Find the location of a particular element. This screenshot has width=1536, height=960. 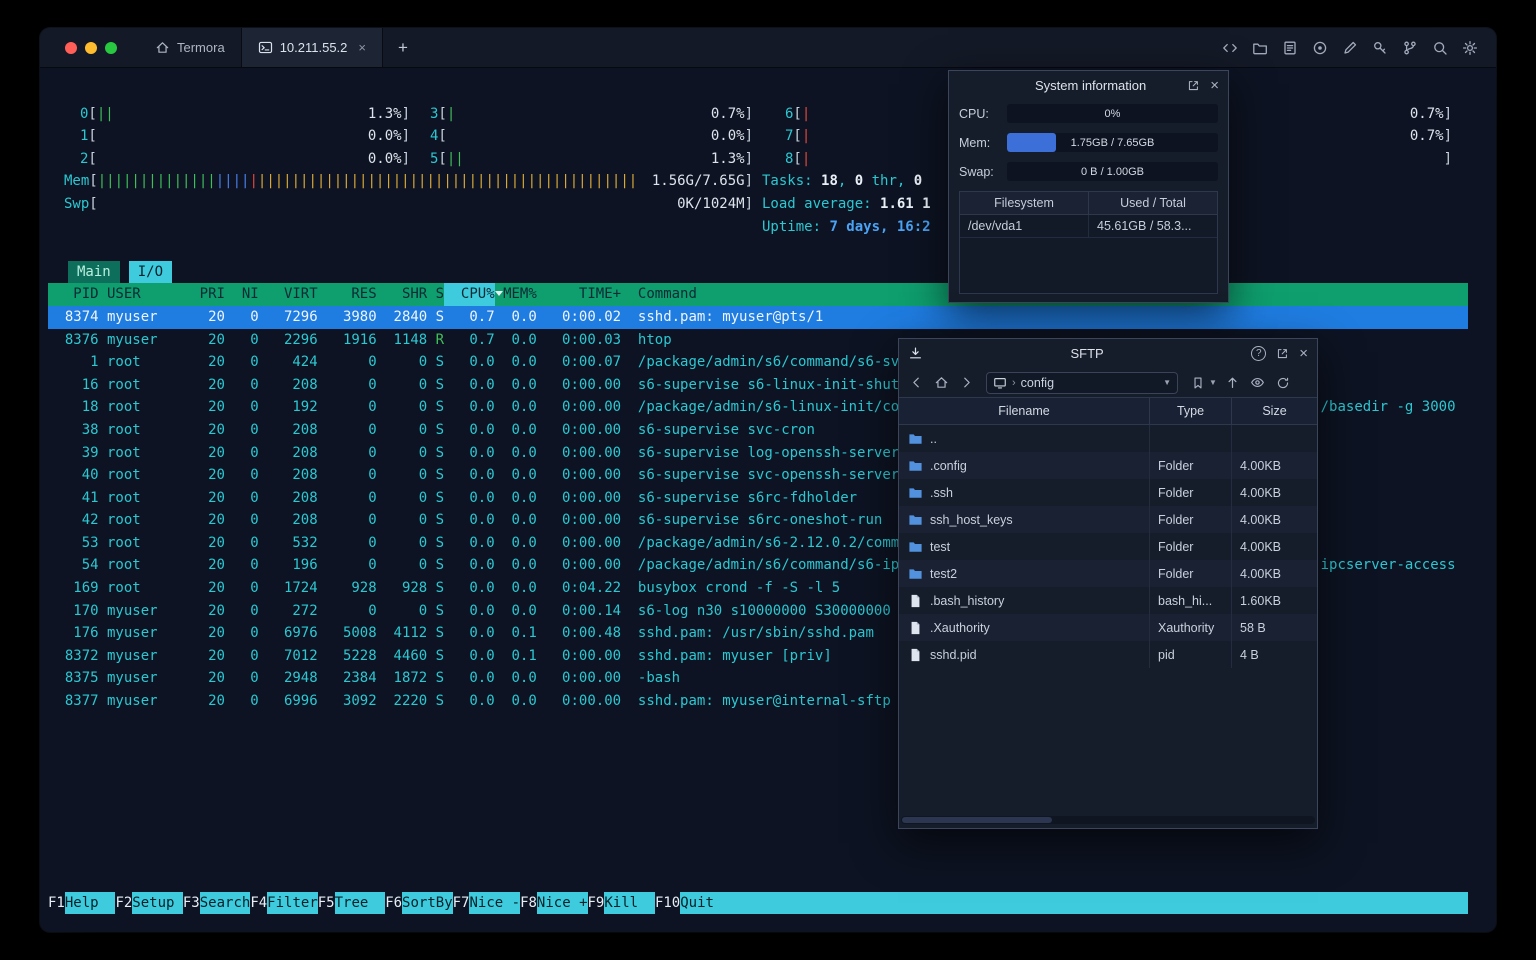

fkey-f1: F1 is located at coordinates (56, 903).